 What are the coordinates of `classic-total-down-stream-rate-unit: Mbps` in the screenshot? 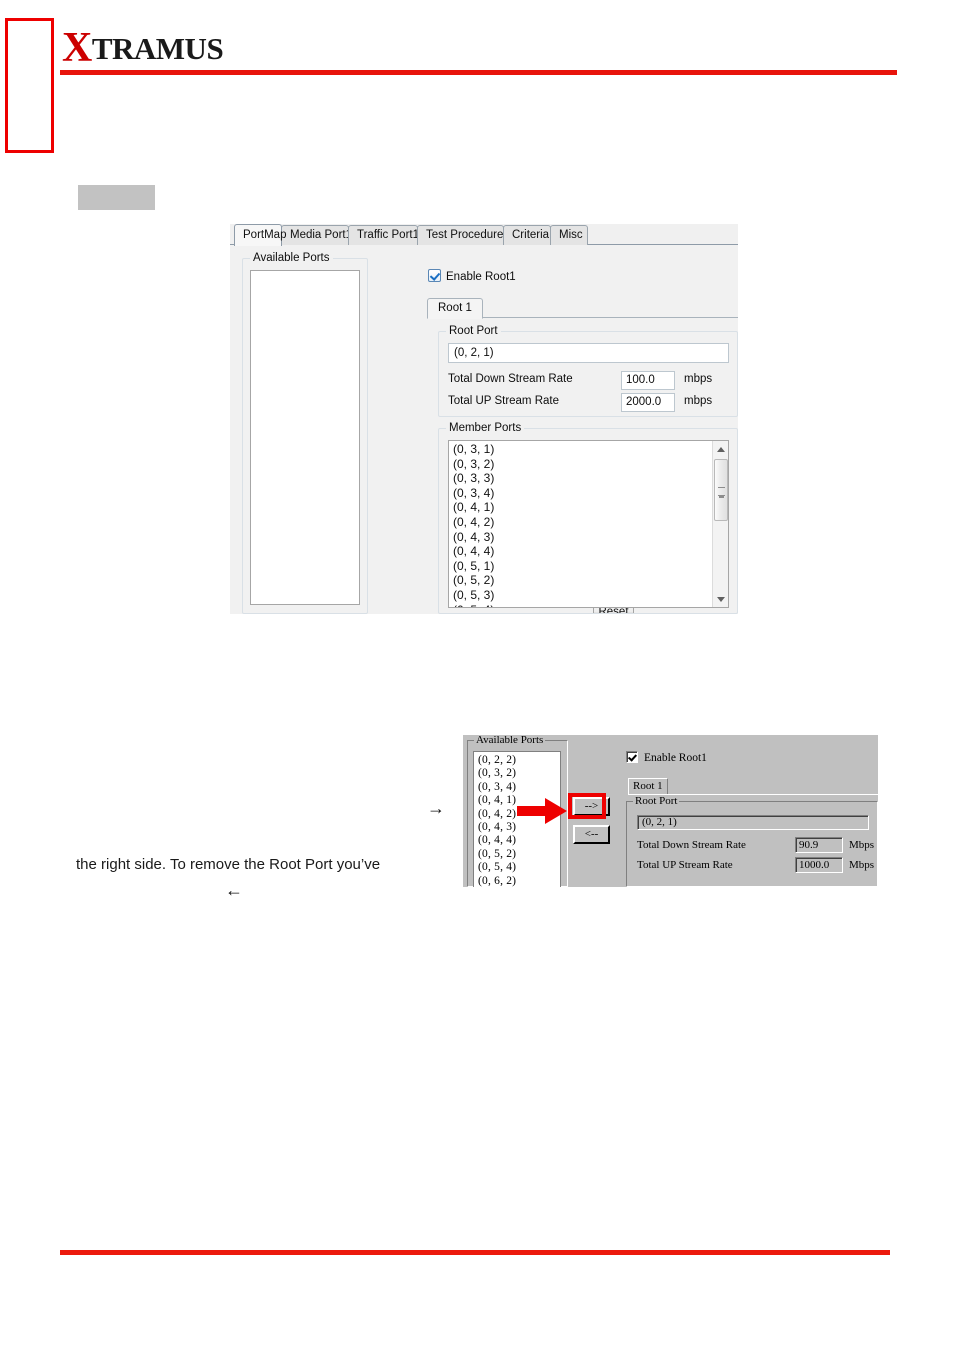 It's located at (862, 845).